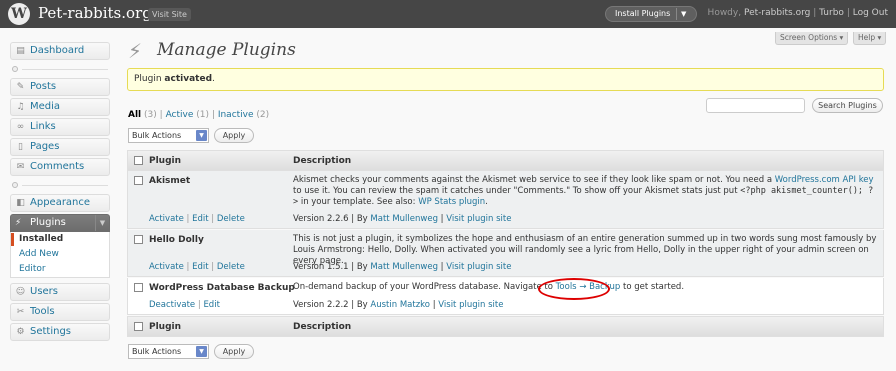  I want to click on dashboard-icon: ▤, so click(20, 51).